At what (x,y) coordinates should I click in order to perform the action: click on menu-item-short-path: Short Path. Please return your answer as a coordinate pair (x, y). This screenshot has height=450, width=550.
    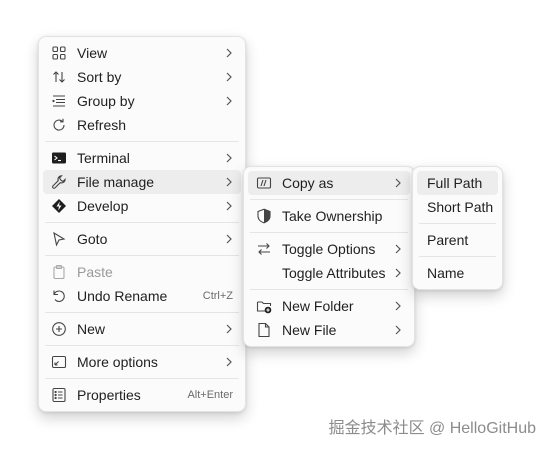
    Looking at the image, I should click on (457, 207).